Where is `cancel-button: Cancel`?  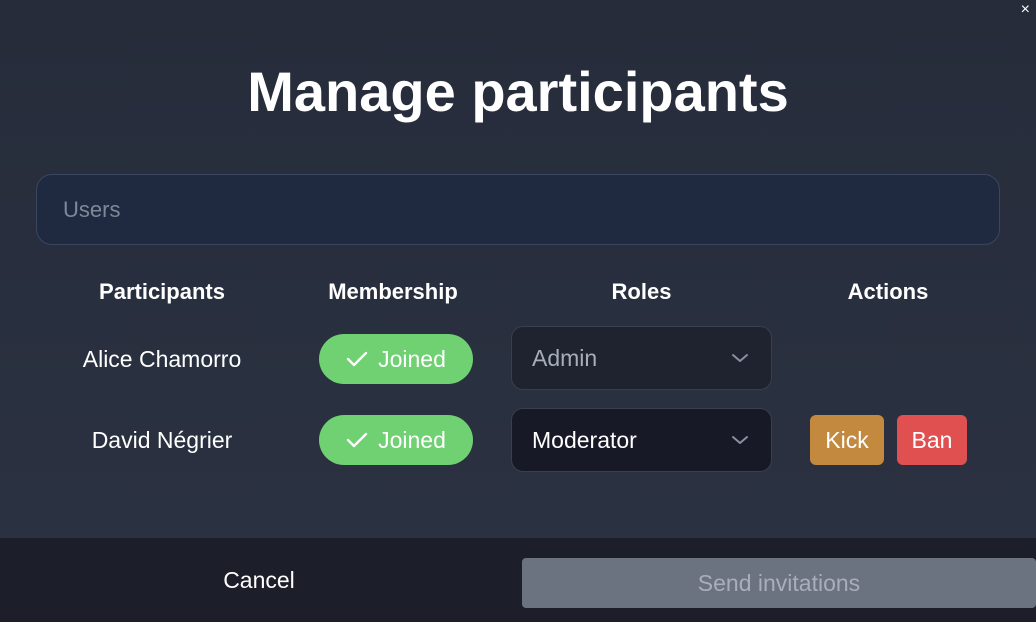 cancel-button: Cancel is located at coordinates (259, 580).